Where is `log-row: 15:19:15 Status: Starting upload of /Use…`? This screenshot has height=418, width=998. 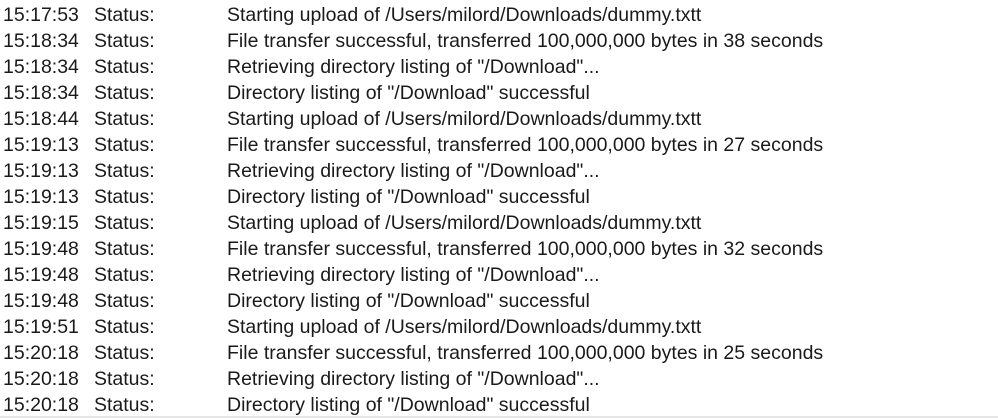 log-row: 15:19:15 Status: Starting upload of /Use… is located at coordinates (499, 223).